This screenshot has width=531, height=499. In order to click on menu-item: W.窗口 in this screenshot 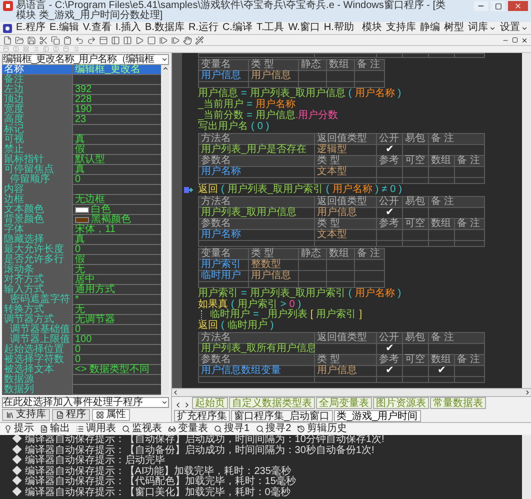, I will do `click(304, 28)`.